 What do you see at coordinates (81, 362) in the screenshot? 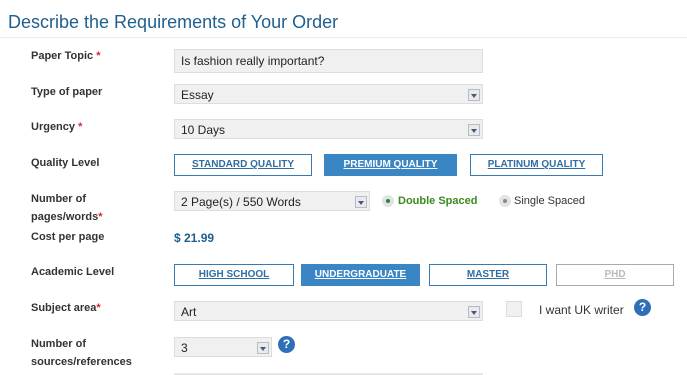
I see `sources-label-line2: sources/references` at bounding box center [81, 362].